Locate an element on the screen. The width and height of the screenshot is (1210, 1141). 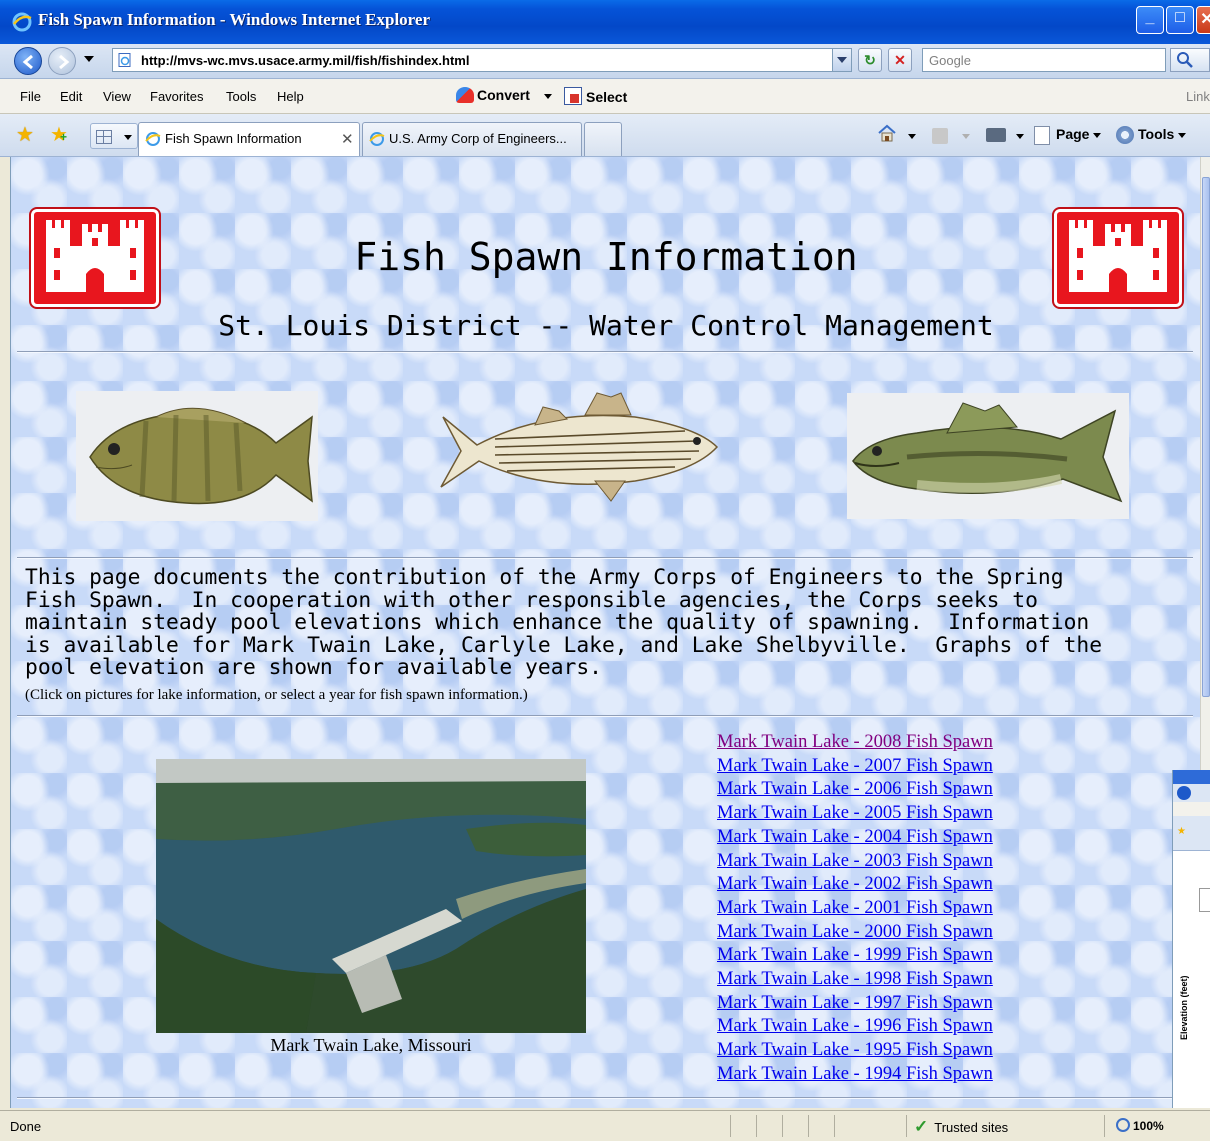
tab-fish-spawn: Fish Spawn Information ✕ is located at coordinates (249, 139).